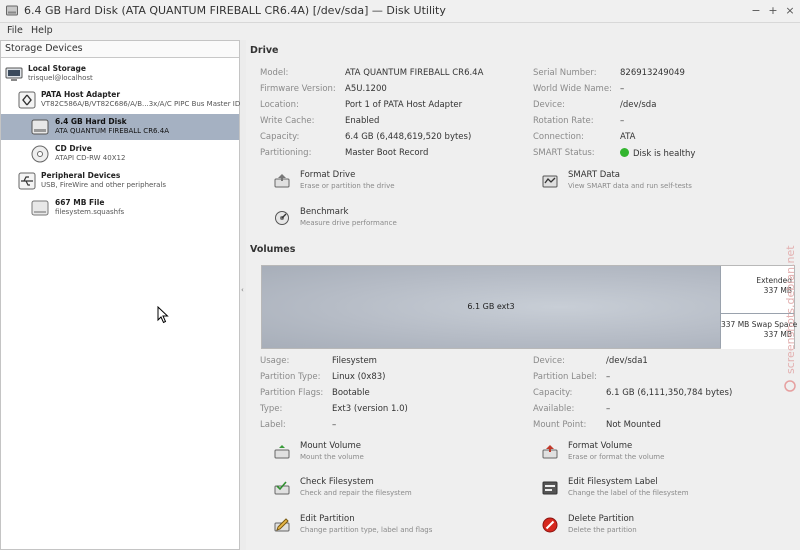  What do you see at coordinates (90, 158) in the screenshot?
I see `node-subtitle: ATAPI CD-RW 40X12` at bounding box center [90, 158].